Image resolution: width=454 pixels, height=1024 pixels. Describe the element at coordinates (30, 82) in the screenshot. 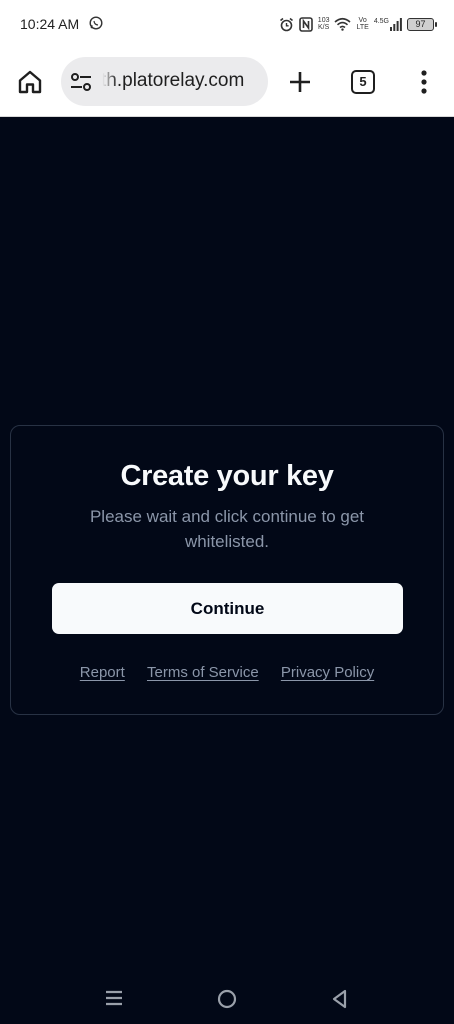

I see `home-icon` at that location.